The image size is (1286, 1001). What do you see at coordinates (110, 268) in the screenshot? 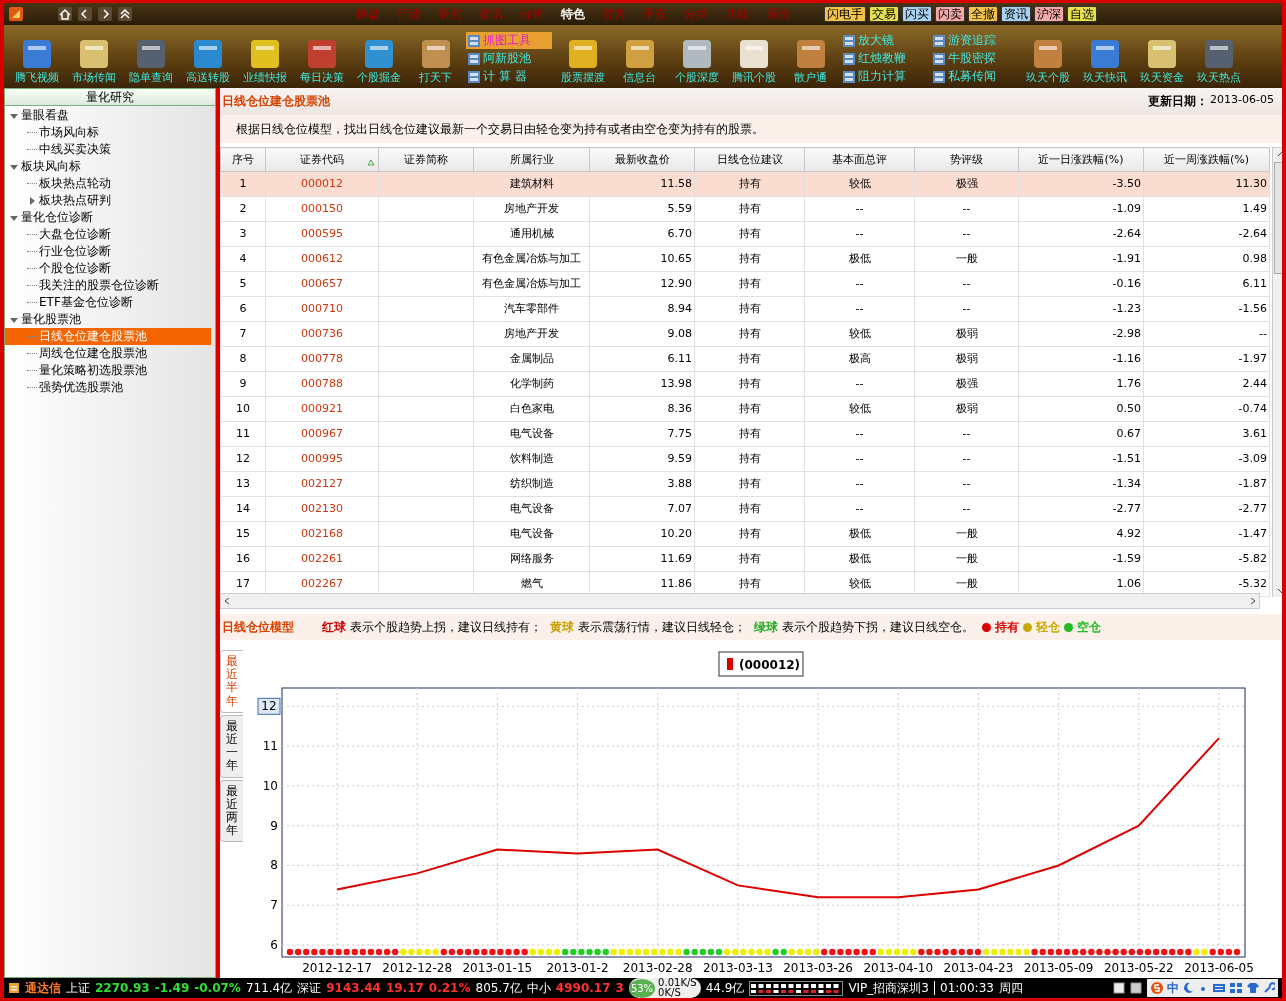
I see `tree-item: 个股仓位诊断` at bounding box center [110, 268].